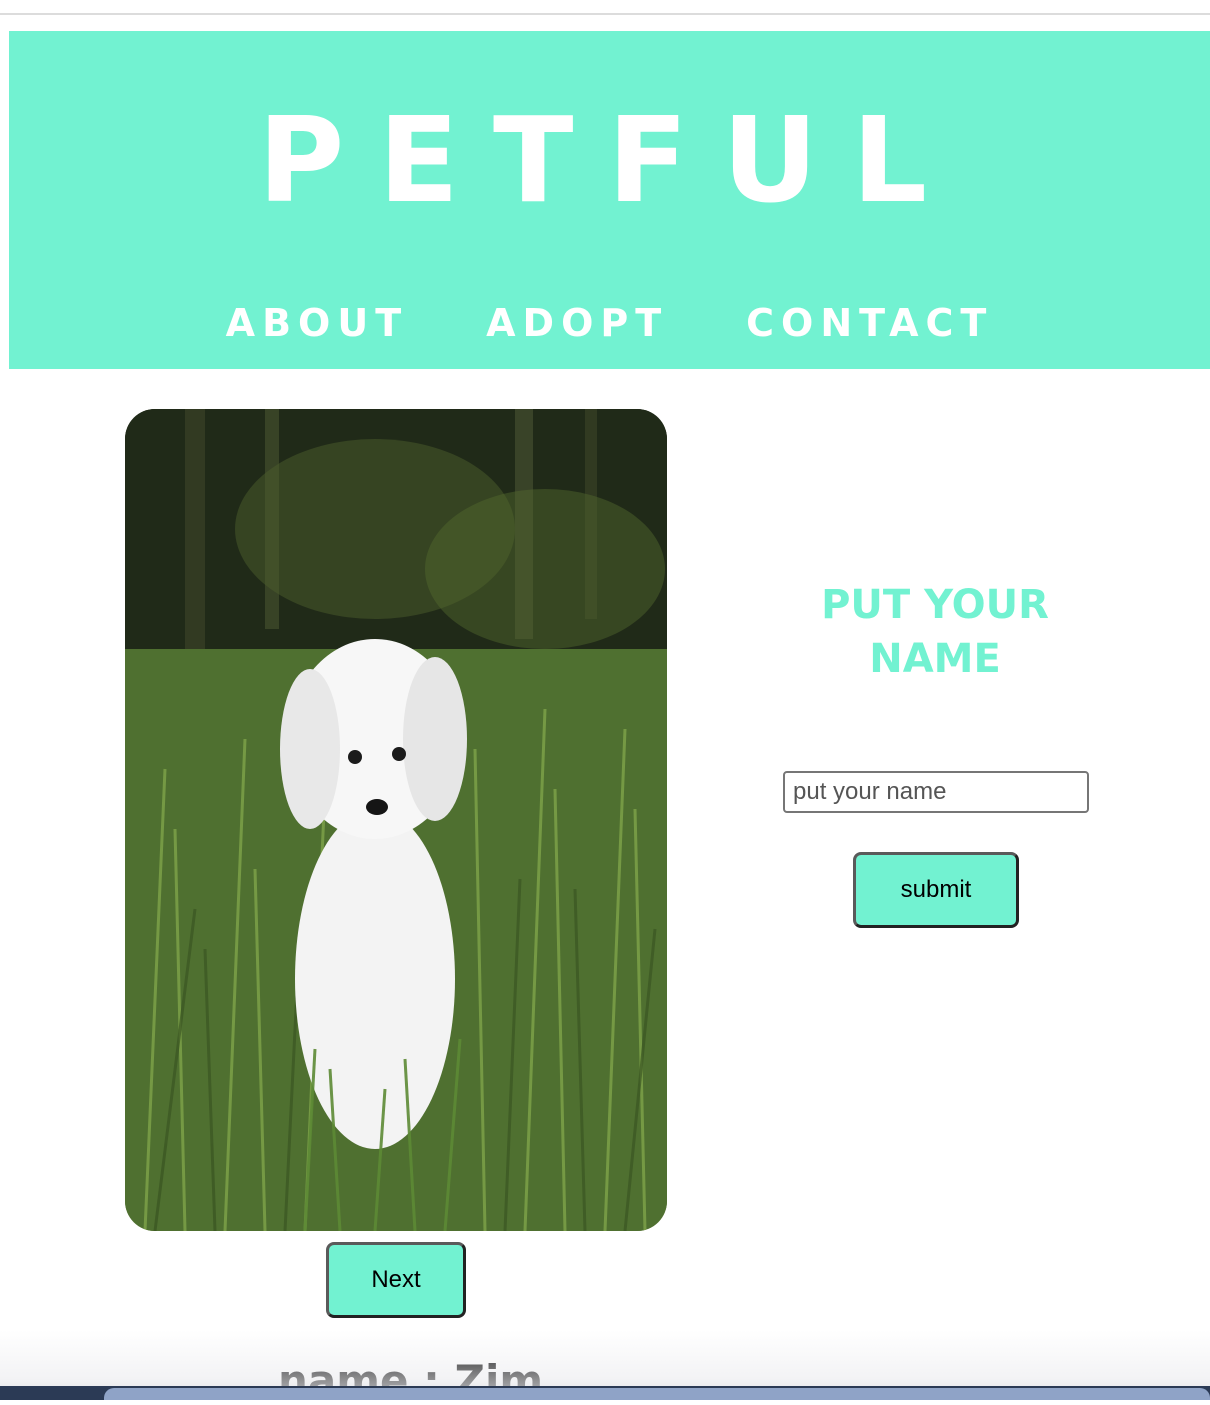  Describe the element at coordinates (936, 792) in the screenshot. I see `name-input` at that location.